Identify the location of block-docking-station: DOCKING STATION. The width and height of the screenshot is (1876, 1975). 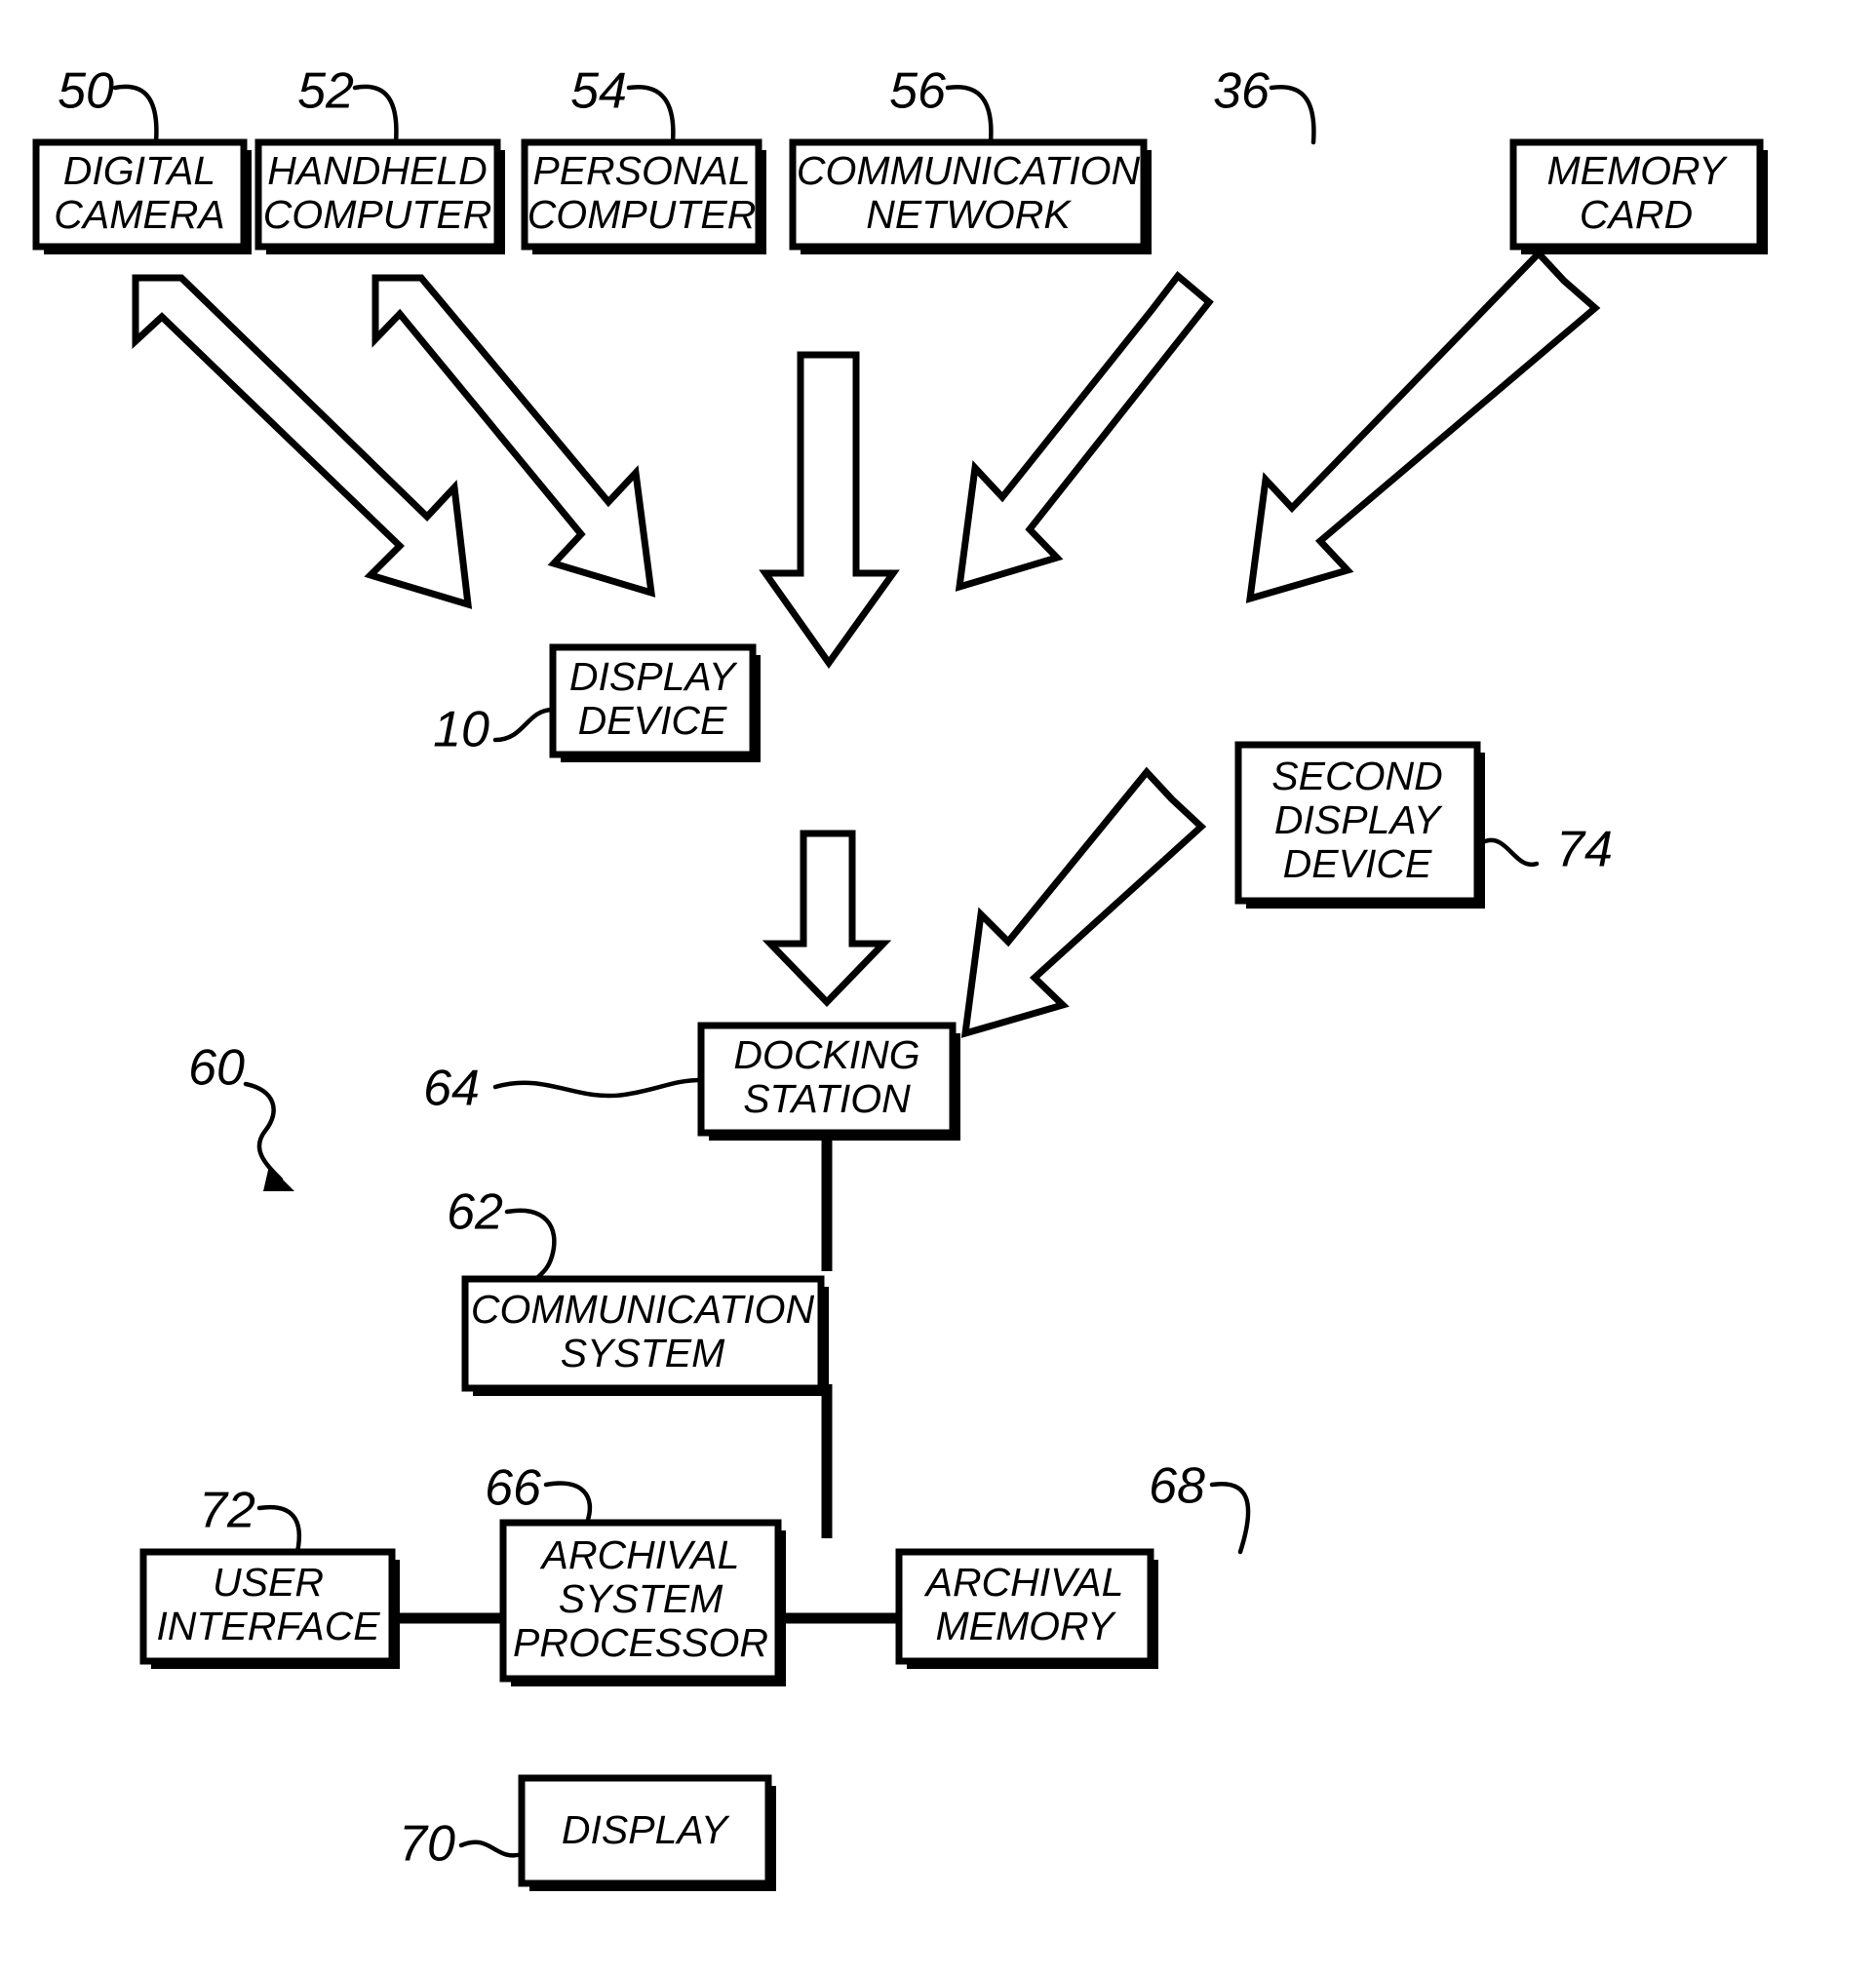
(828, 1081).